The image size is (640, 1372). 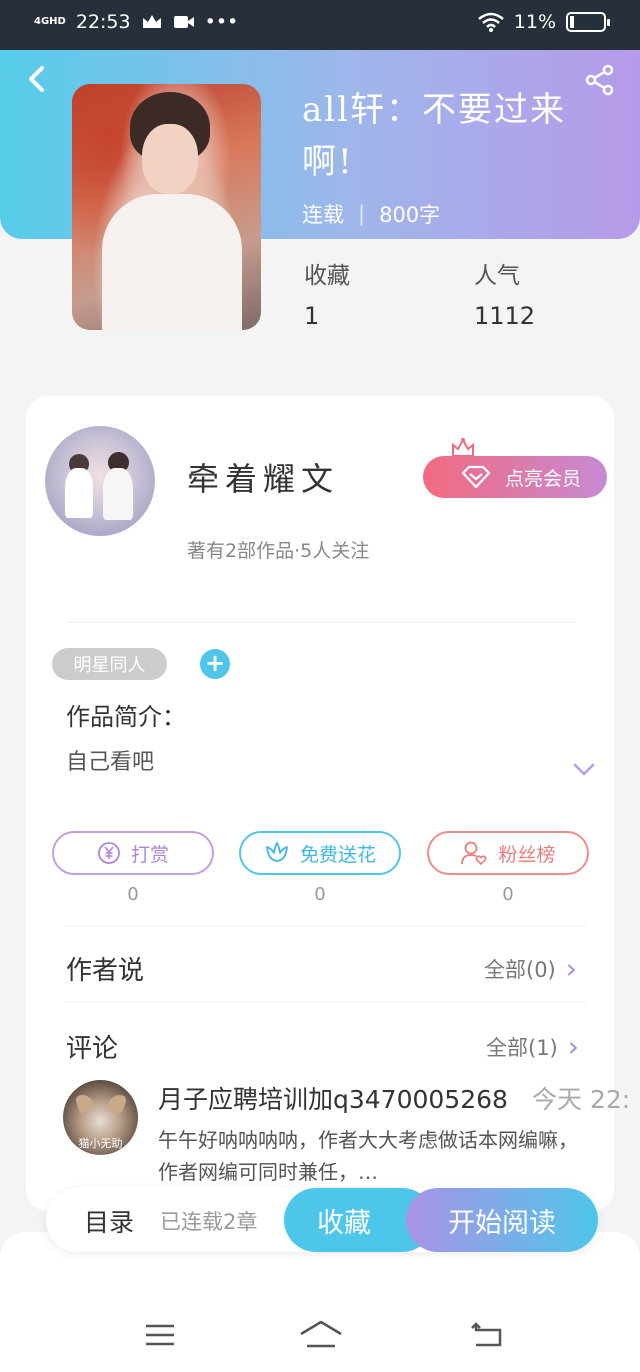 I want to click on vip-button: 点亮会员, so click(x=515, y=477).